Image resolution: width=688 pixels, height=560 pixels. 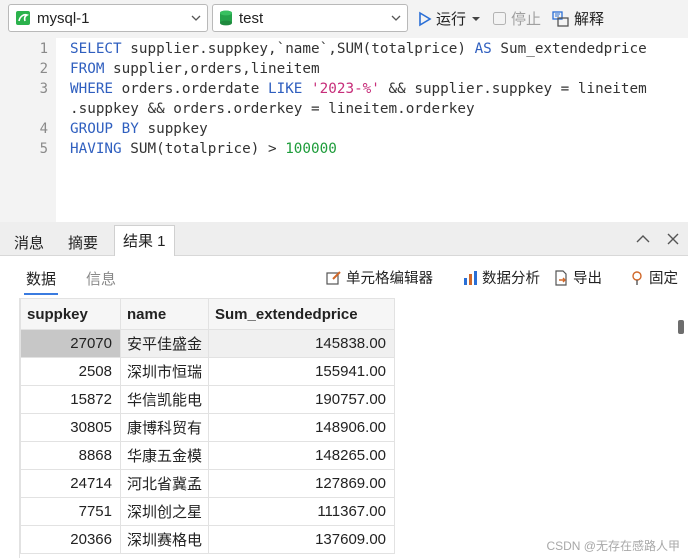 I want to click on sql-keyword: HAVING, so click(x=96, y=149).